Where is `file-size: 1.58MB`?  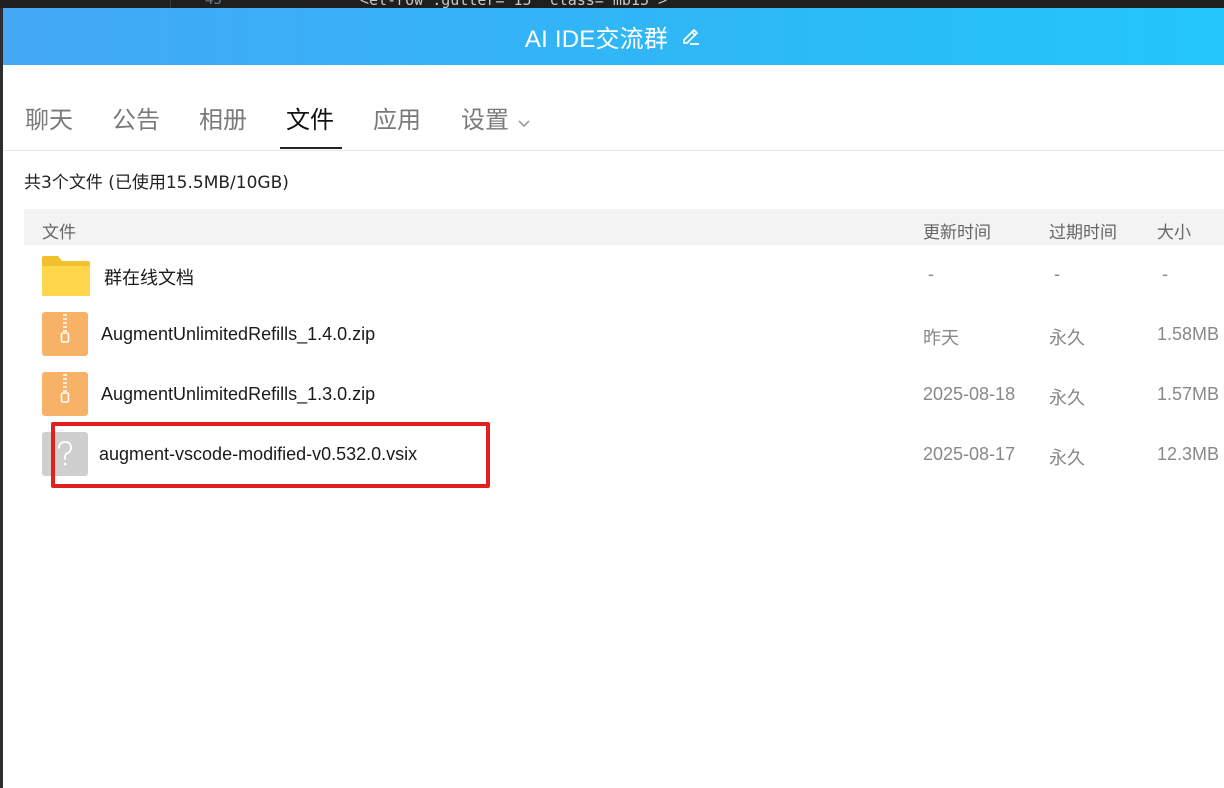 file-size: 1.58MB is located at coordinates (1188, 334).